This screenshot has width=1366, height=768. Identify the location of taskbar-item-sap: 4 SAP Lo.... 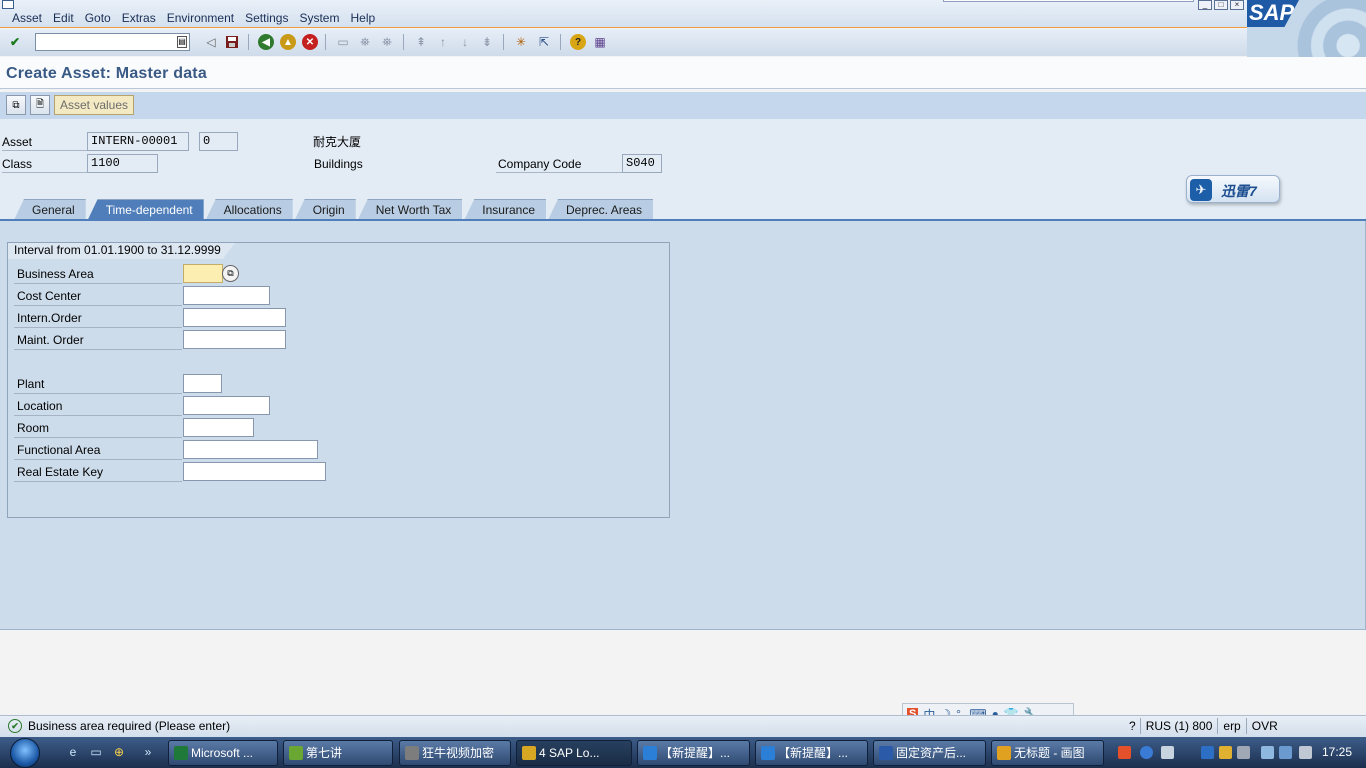
(574, 753).